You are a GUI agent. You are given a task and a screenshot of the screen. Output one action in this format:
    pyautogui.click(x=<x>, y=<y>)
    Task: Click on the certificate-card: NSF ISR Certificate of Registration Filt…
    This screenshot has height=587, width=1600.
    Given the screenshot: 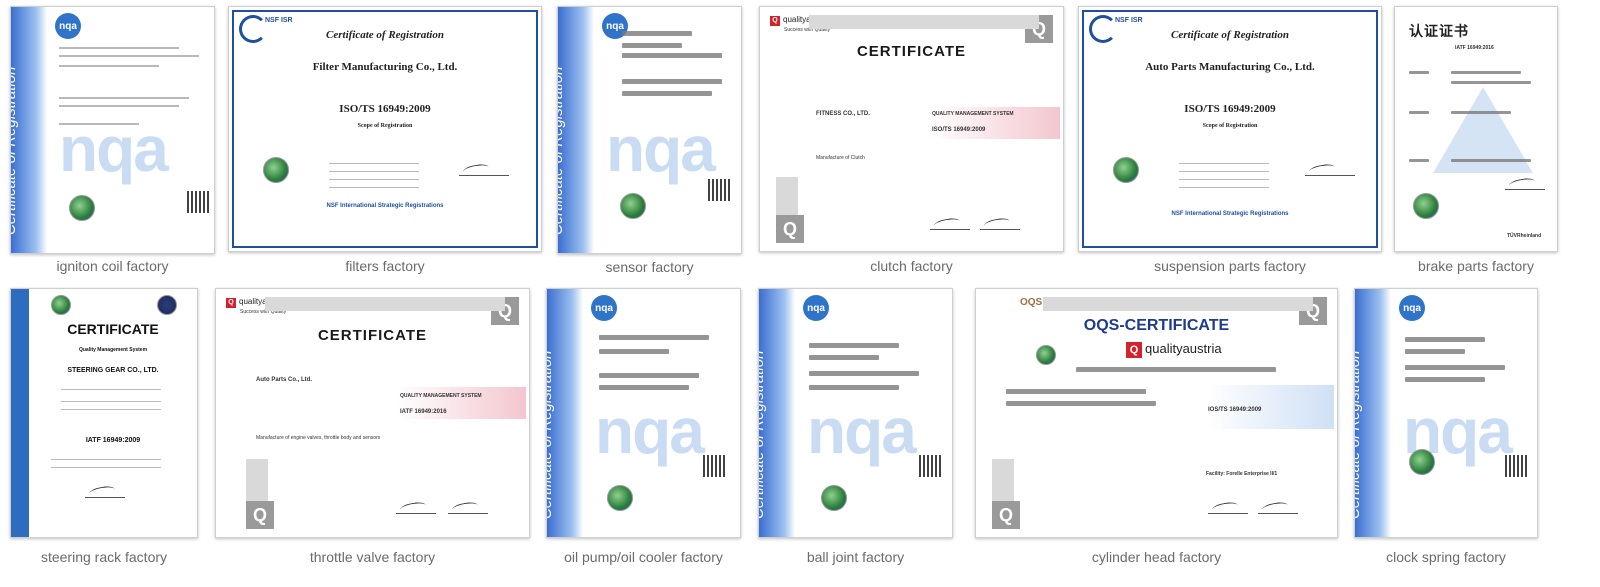 What is the action you would take?
    pyautogui.click(x=385, y=146)
    